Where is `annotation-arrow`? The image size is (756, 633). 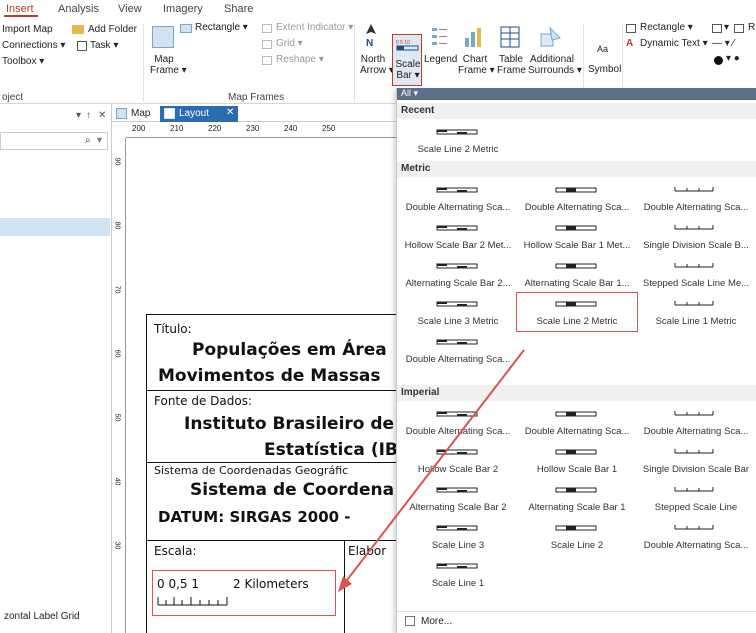 annotation-arrow is located at coordinates (431, 470).